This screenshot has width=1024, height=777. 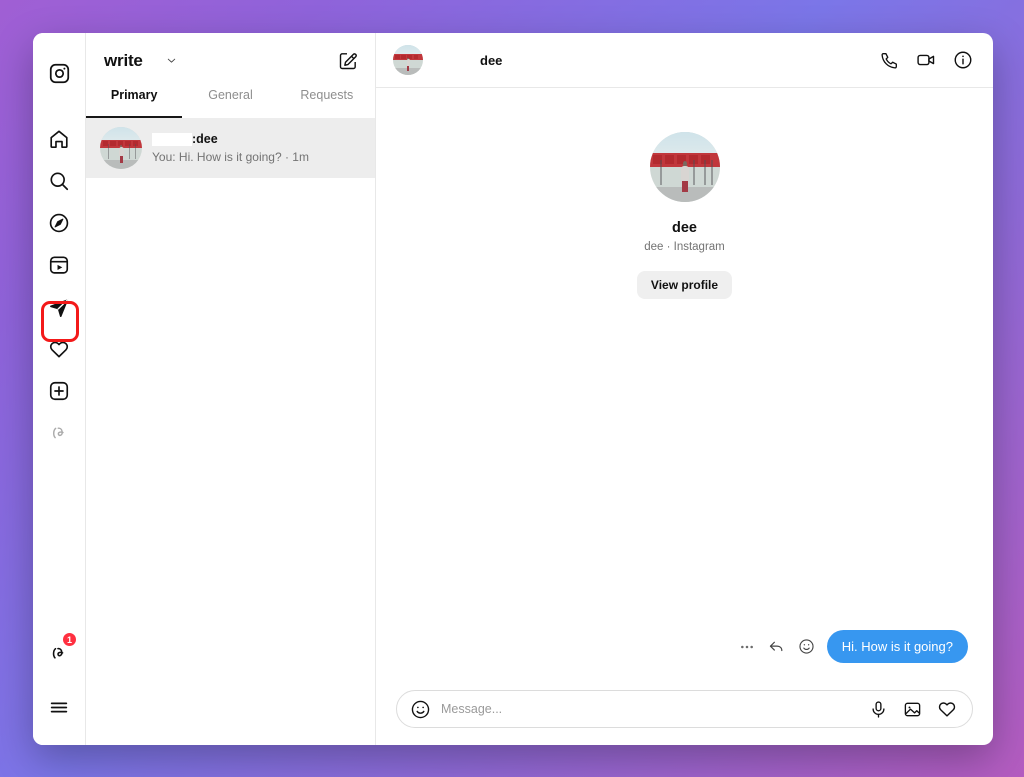 What do you see at coordinates (747, 647) in the screenshot?
I see `more-icon` at bounding box center [747, 647].